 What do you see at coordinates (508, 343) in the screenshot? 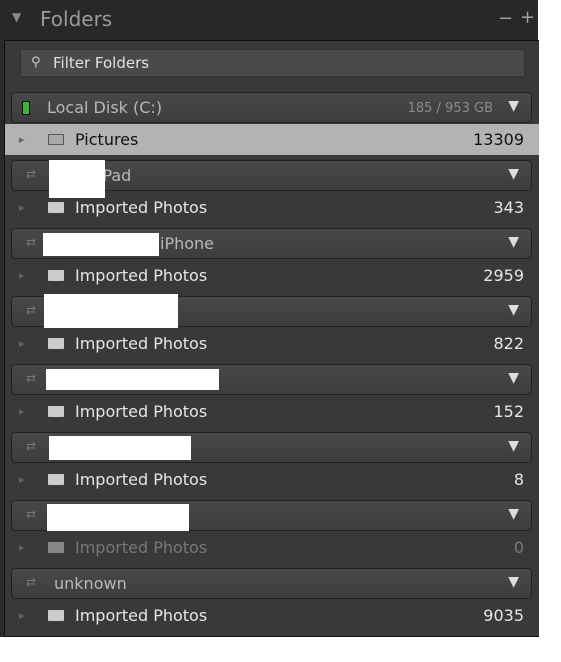
I see `folder-count: 822` at bounding box center [508, 343].